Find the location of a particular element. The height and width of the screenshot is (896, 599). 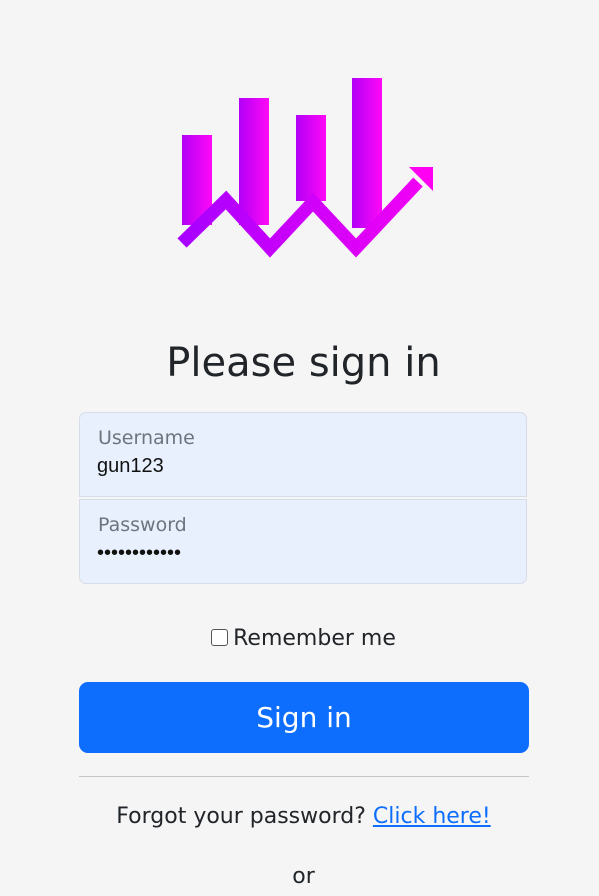

password-label: Password is located at coordinates (142, 525).